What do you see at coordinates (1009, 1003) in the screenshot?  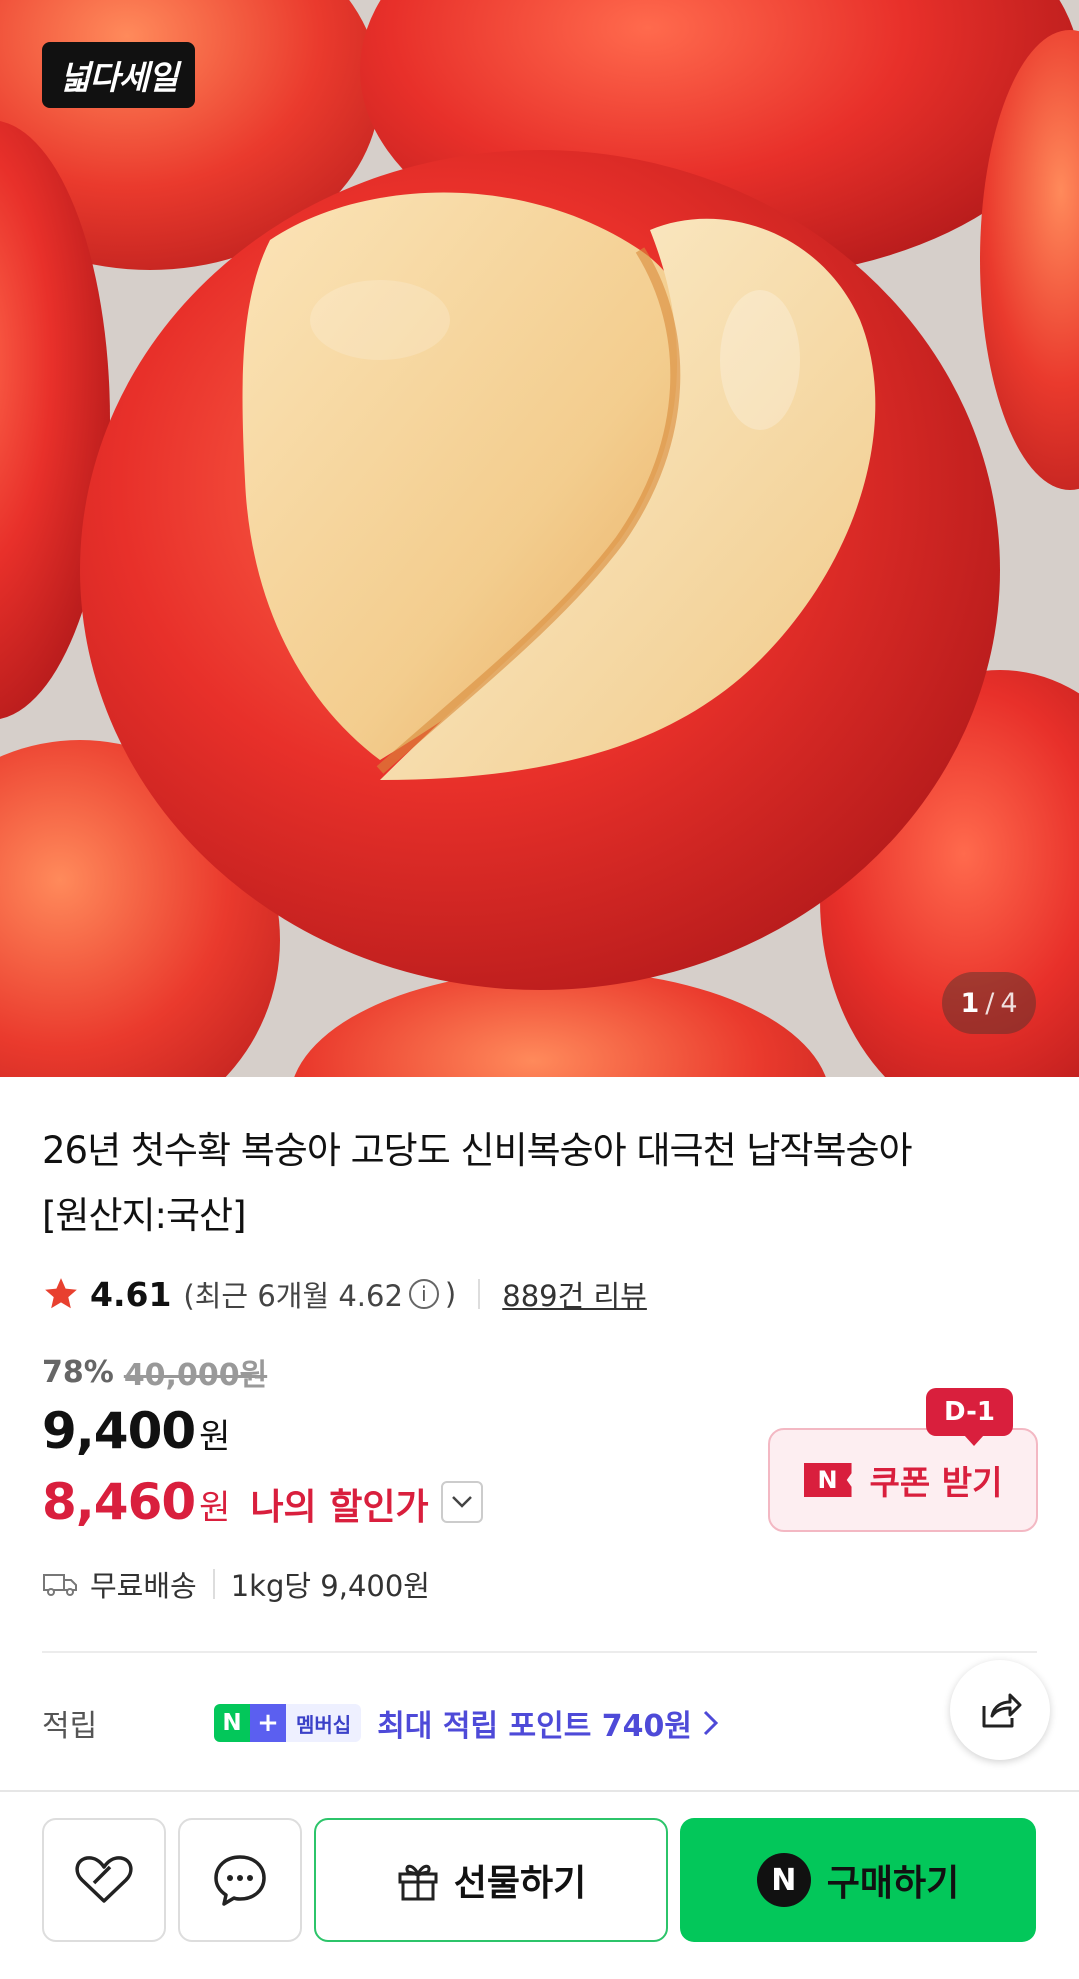 I see `image-counter-total: 4` at bounding box center [1009, 1003].